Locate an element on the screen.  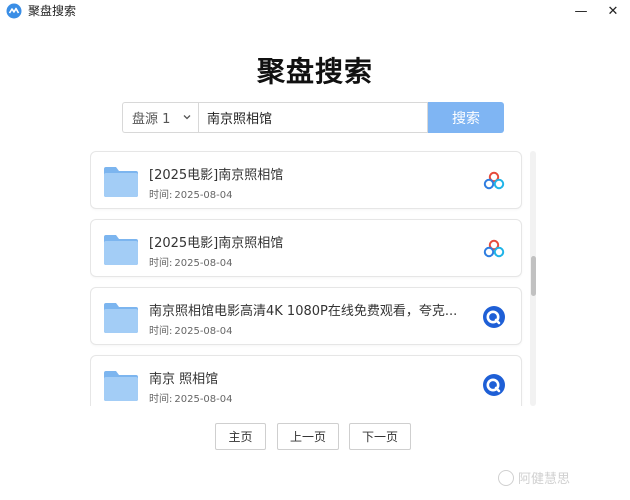
watermark-text: 阿健慧思 is located at coordinates (544, 479).